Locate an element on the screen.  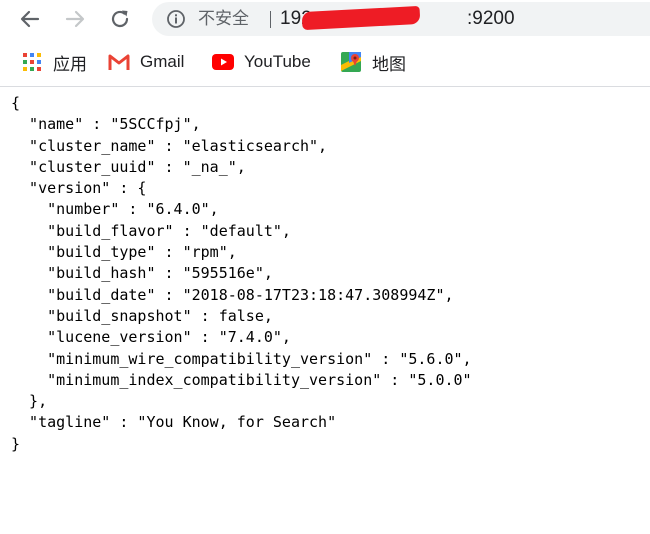
bookmark-gmail: Gmail is located at coordinates (146, 62).